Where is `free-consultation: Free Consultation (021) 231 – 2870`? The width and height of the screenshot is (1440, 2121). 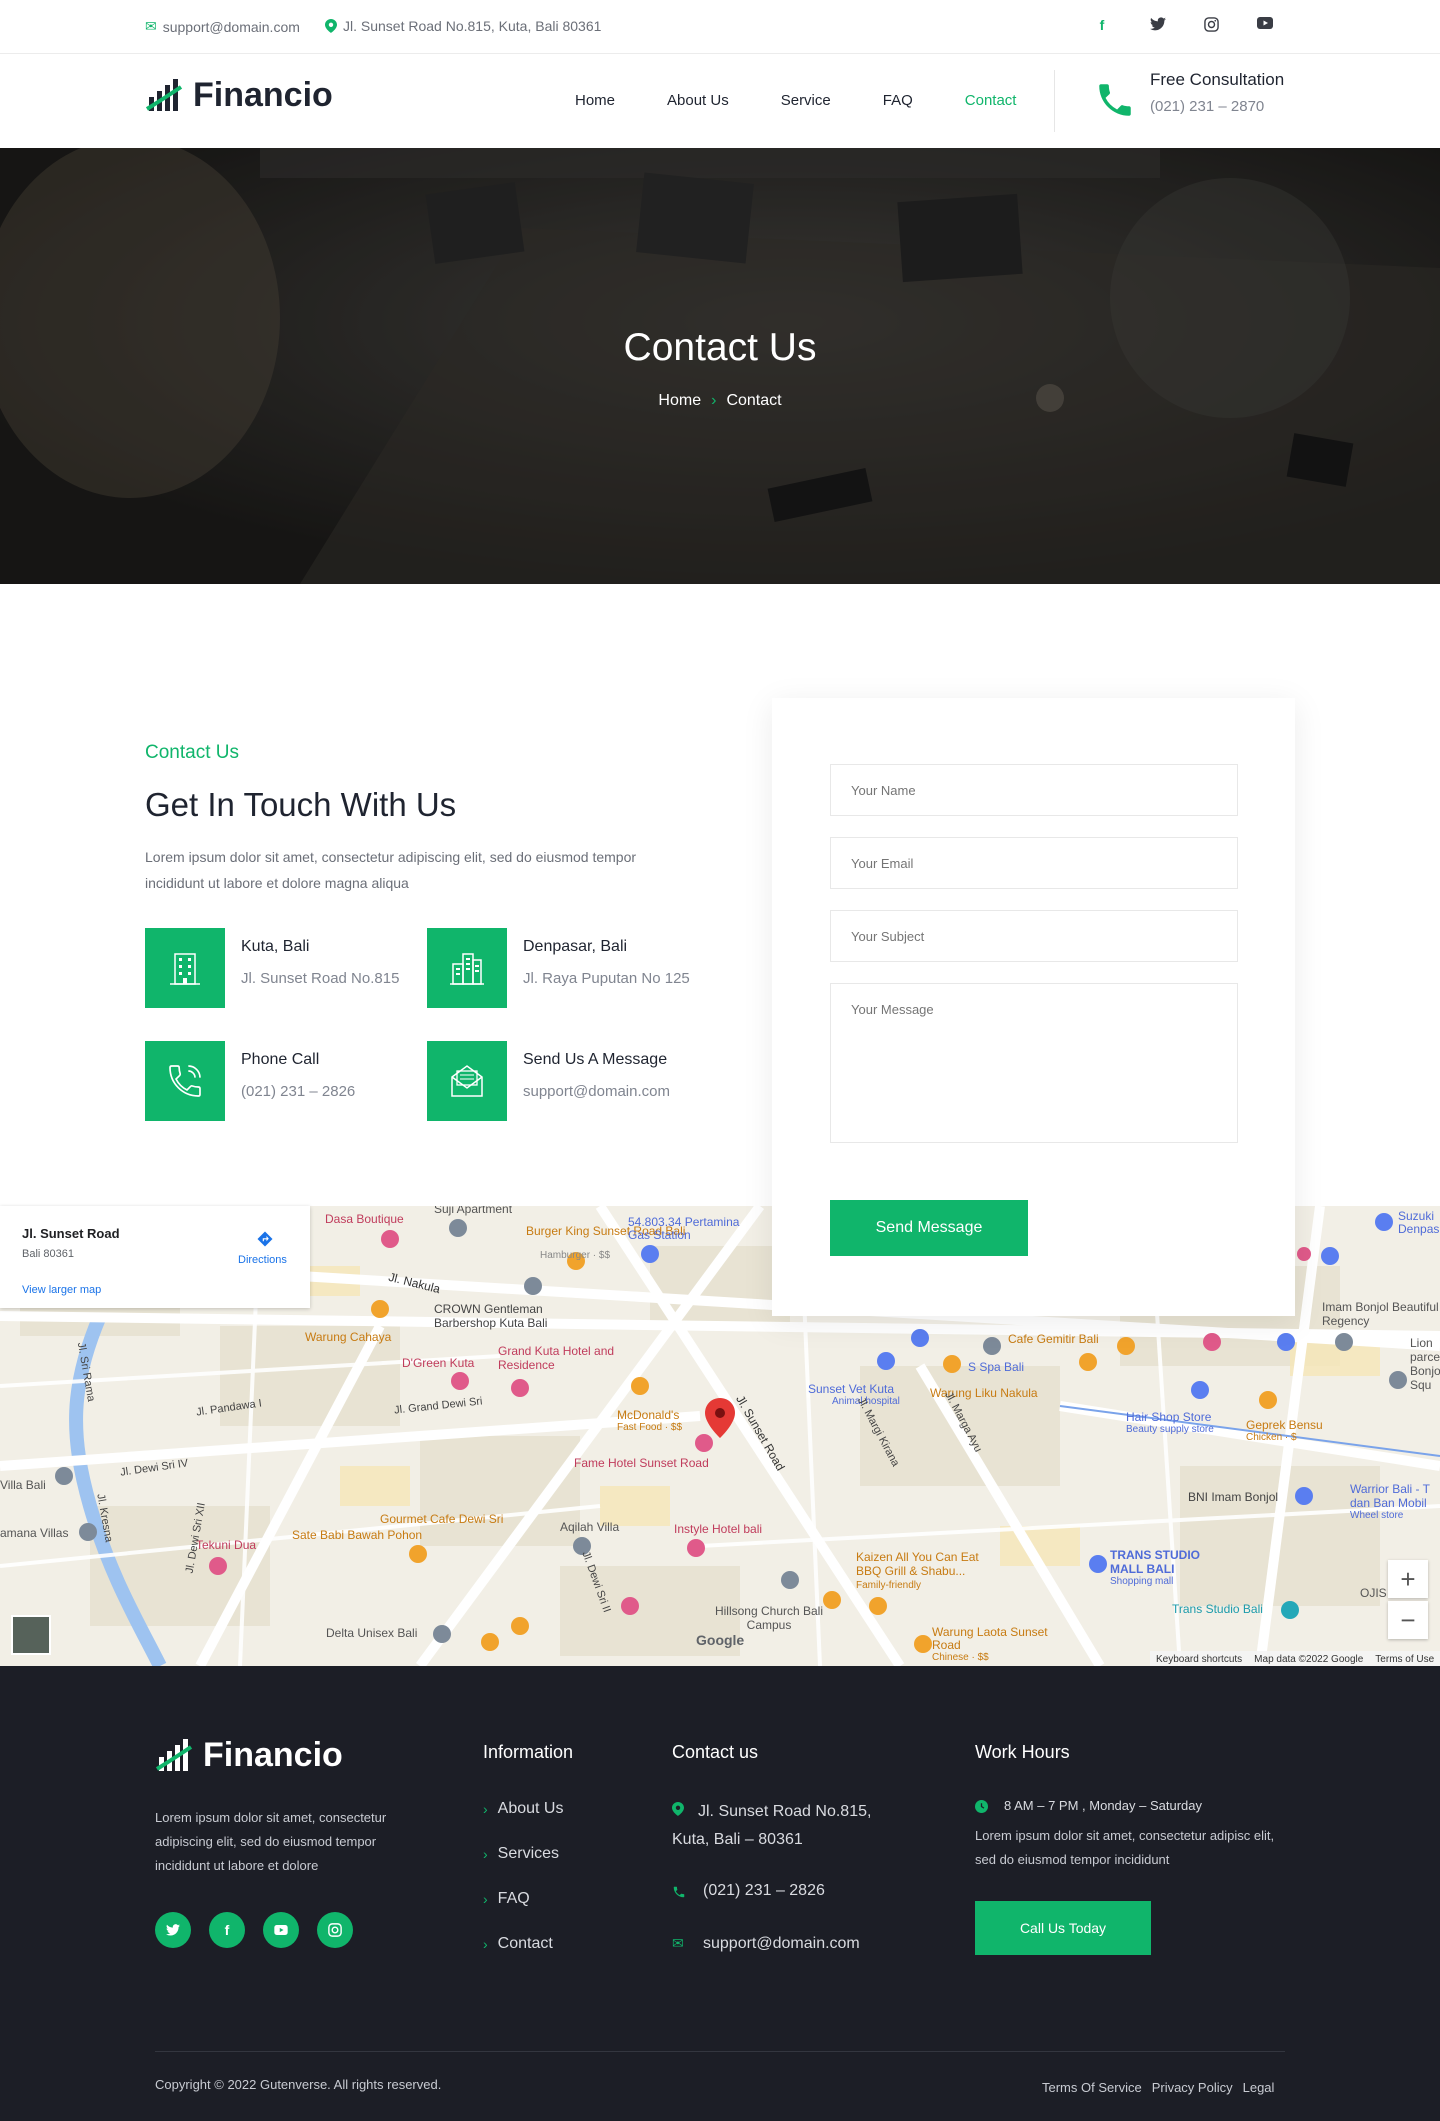 free-consultation: Free Consultation (021) 231 – 2870 is located at coordinates (1217, 92).